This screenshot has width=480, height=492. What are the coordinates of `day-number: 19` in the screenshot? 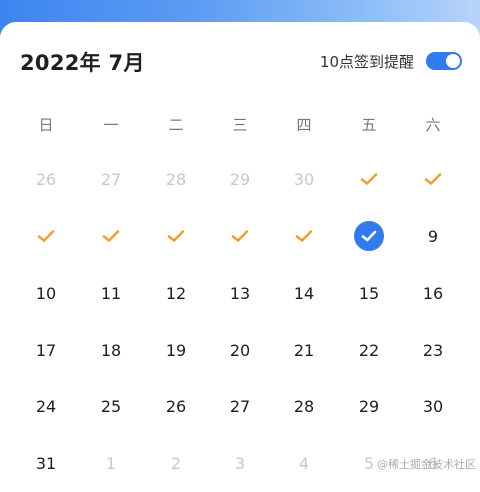 It's located at (176, 350).